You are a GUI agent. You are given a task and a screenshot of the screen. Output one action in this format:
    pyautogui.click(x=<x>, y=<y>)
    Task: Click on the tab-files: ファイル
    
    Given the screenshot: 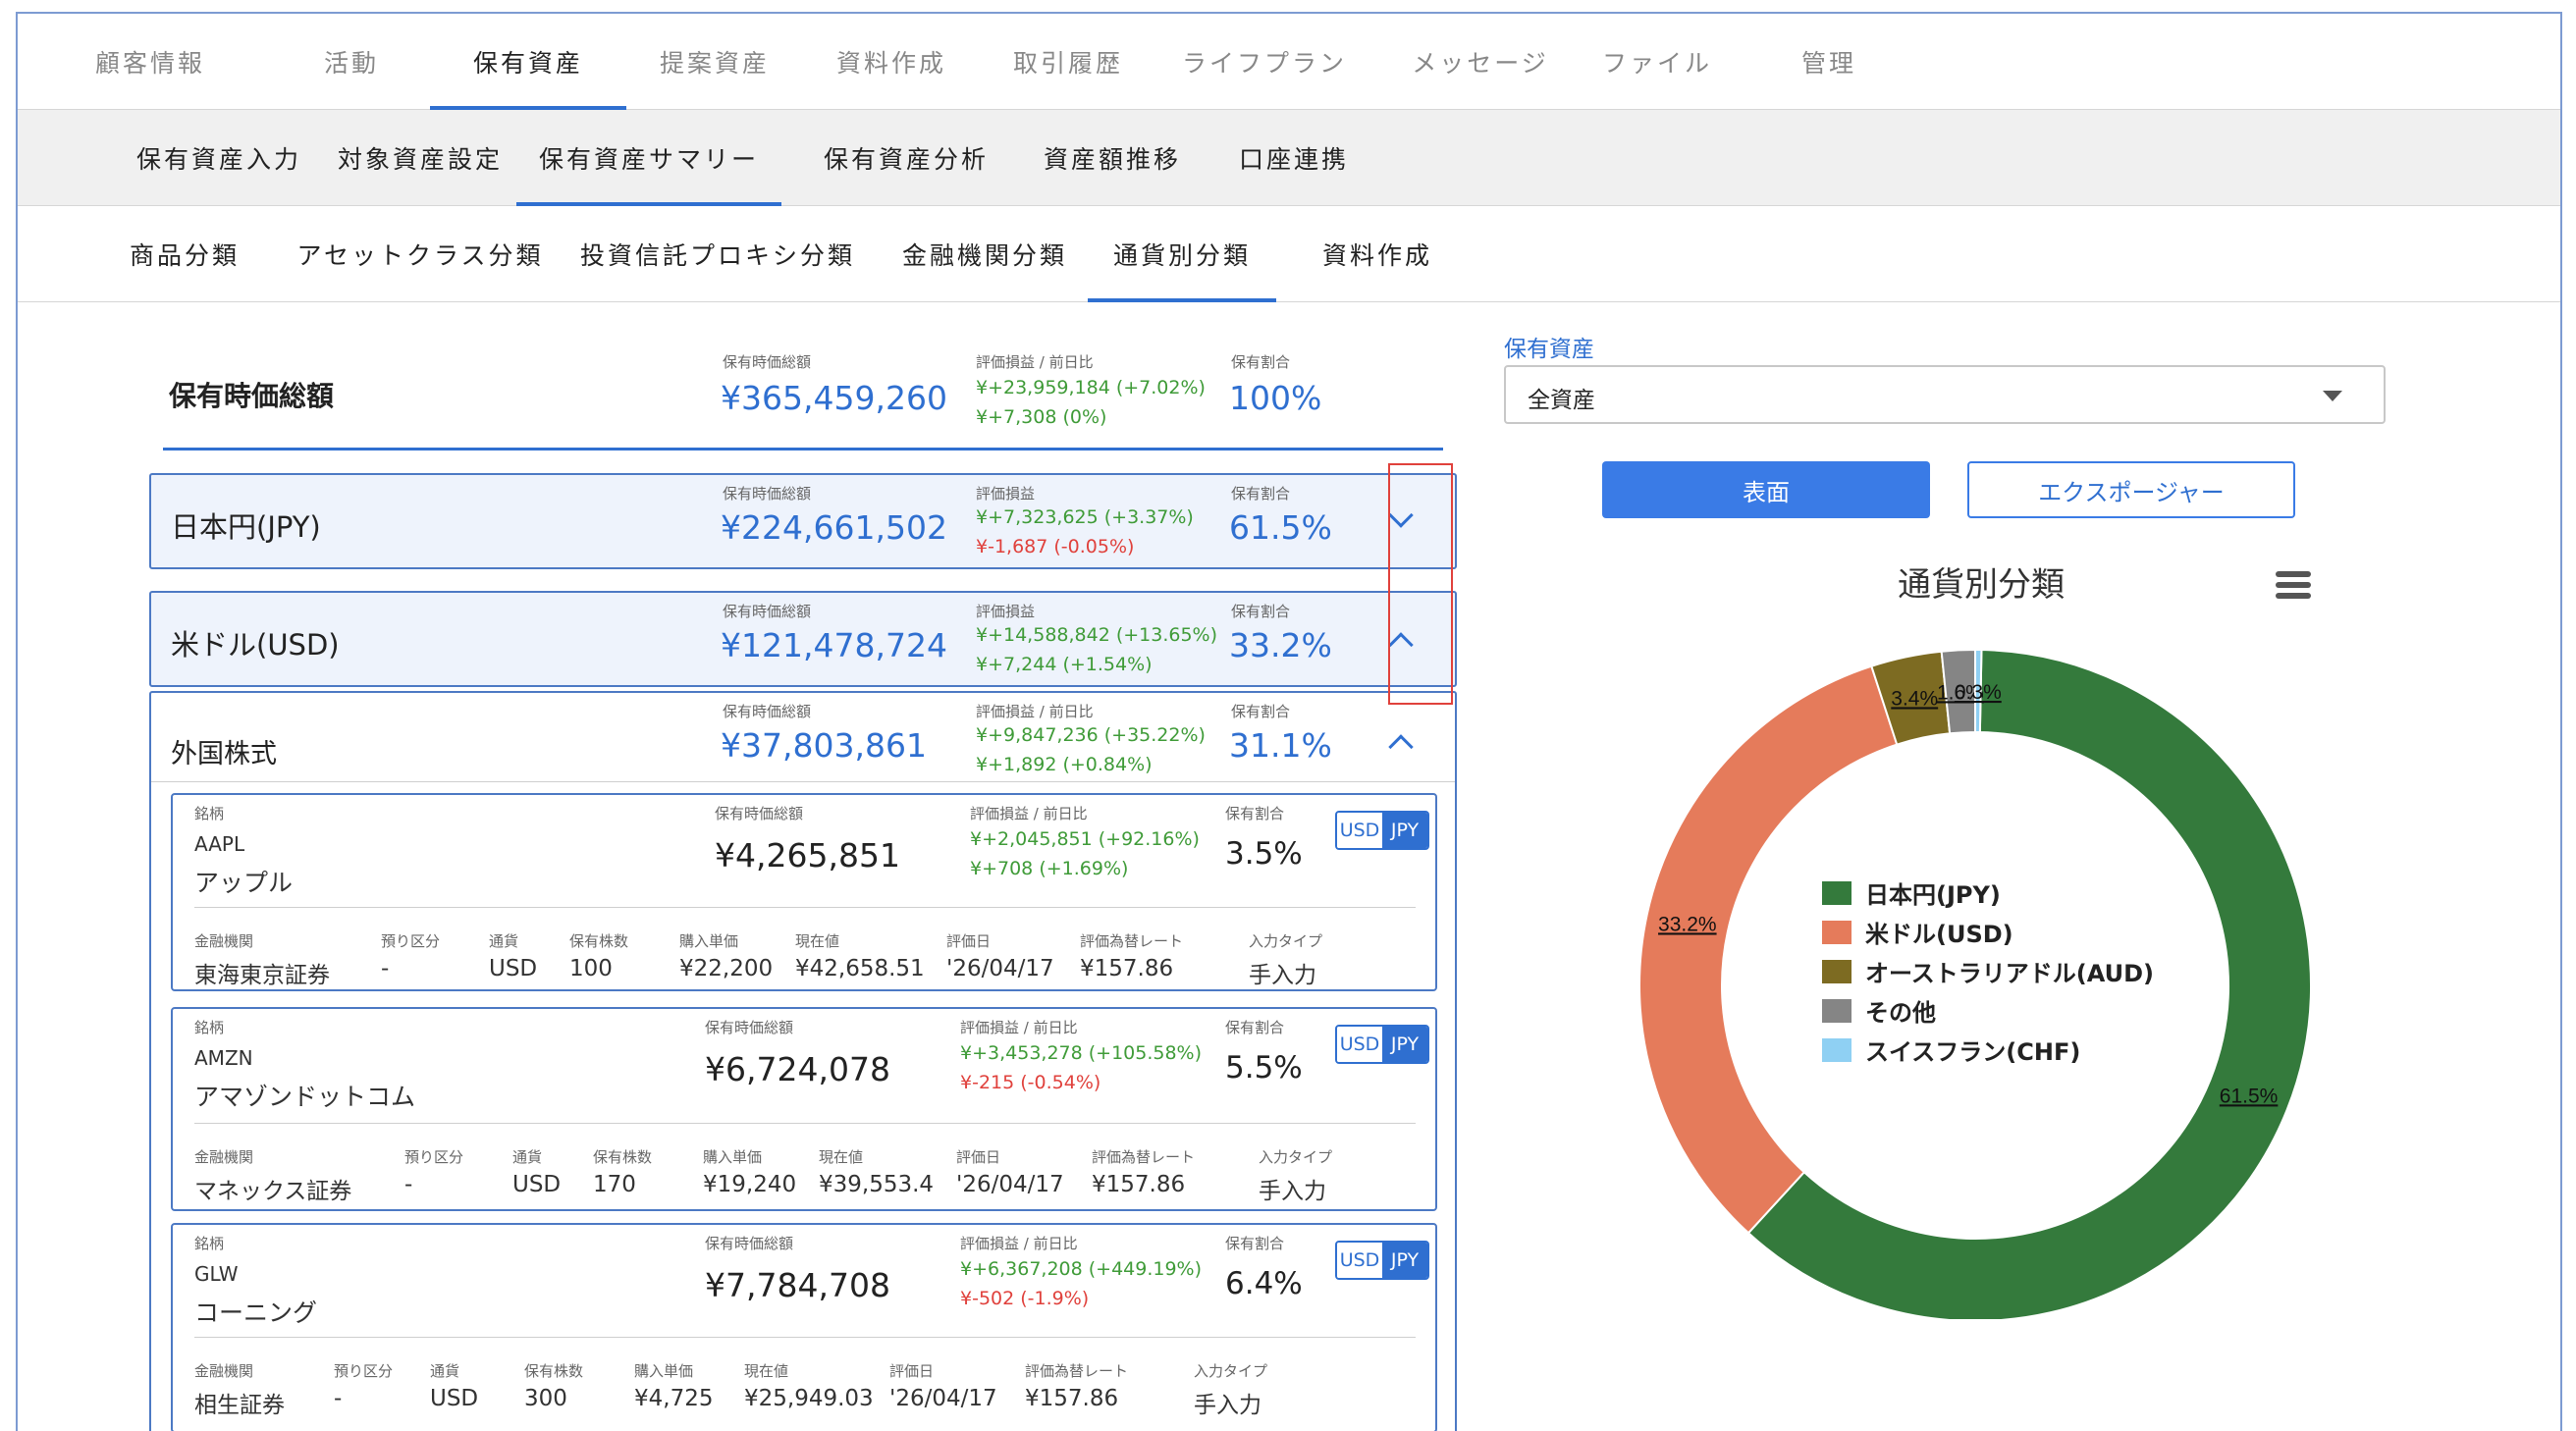 What is the action you would take?
    pyautogui.click(x=1657, y=61)
    